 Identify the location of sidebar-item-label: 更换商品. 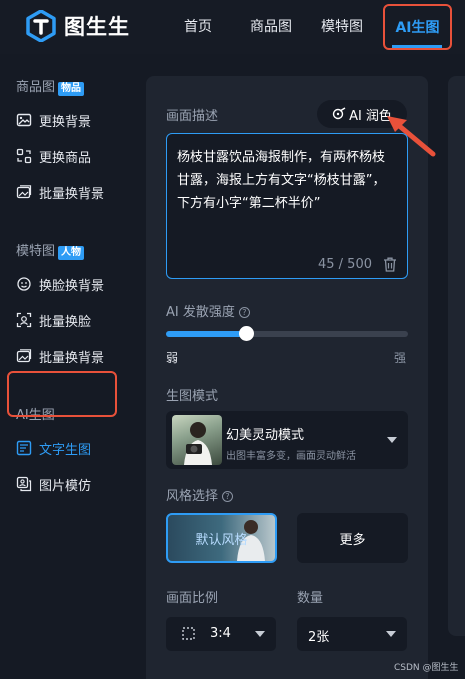
(65, 158).